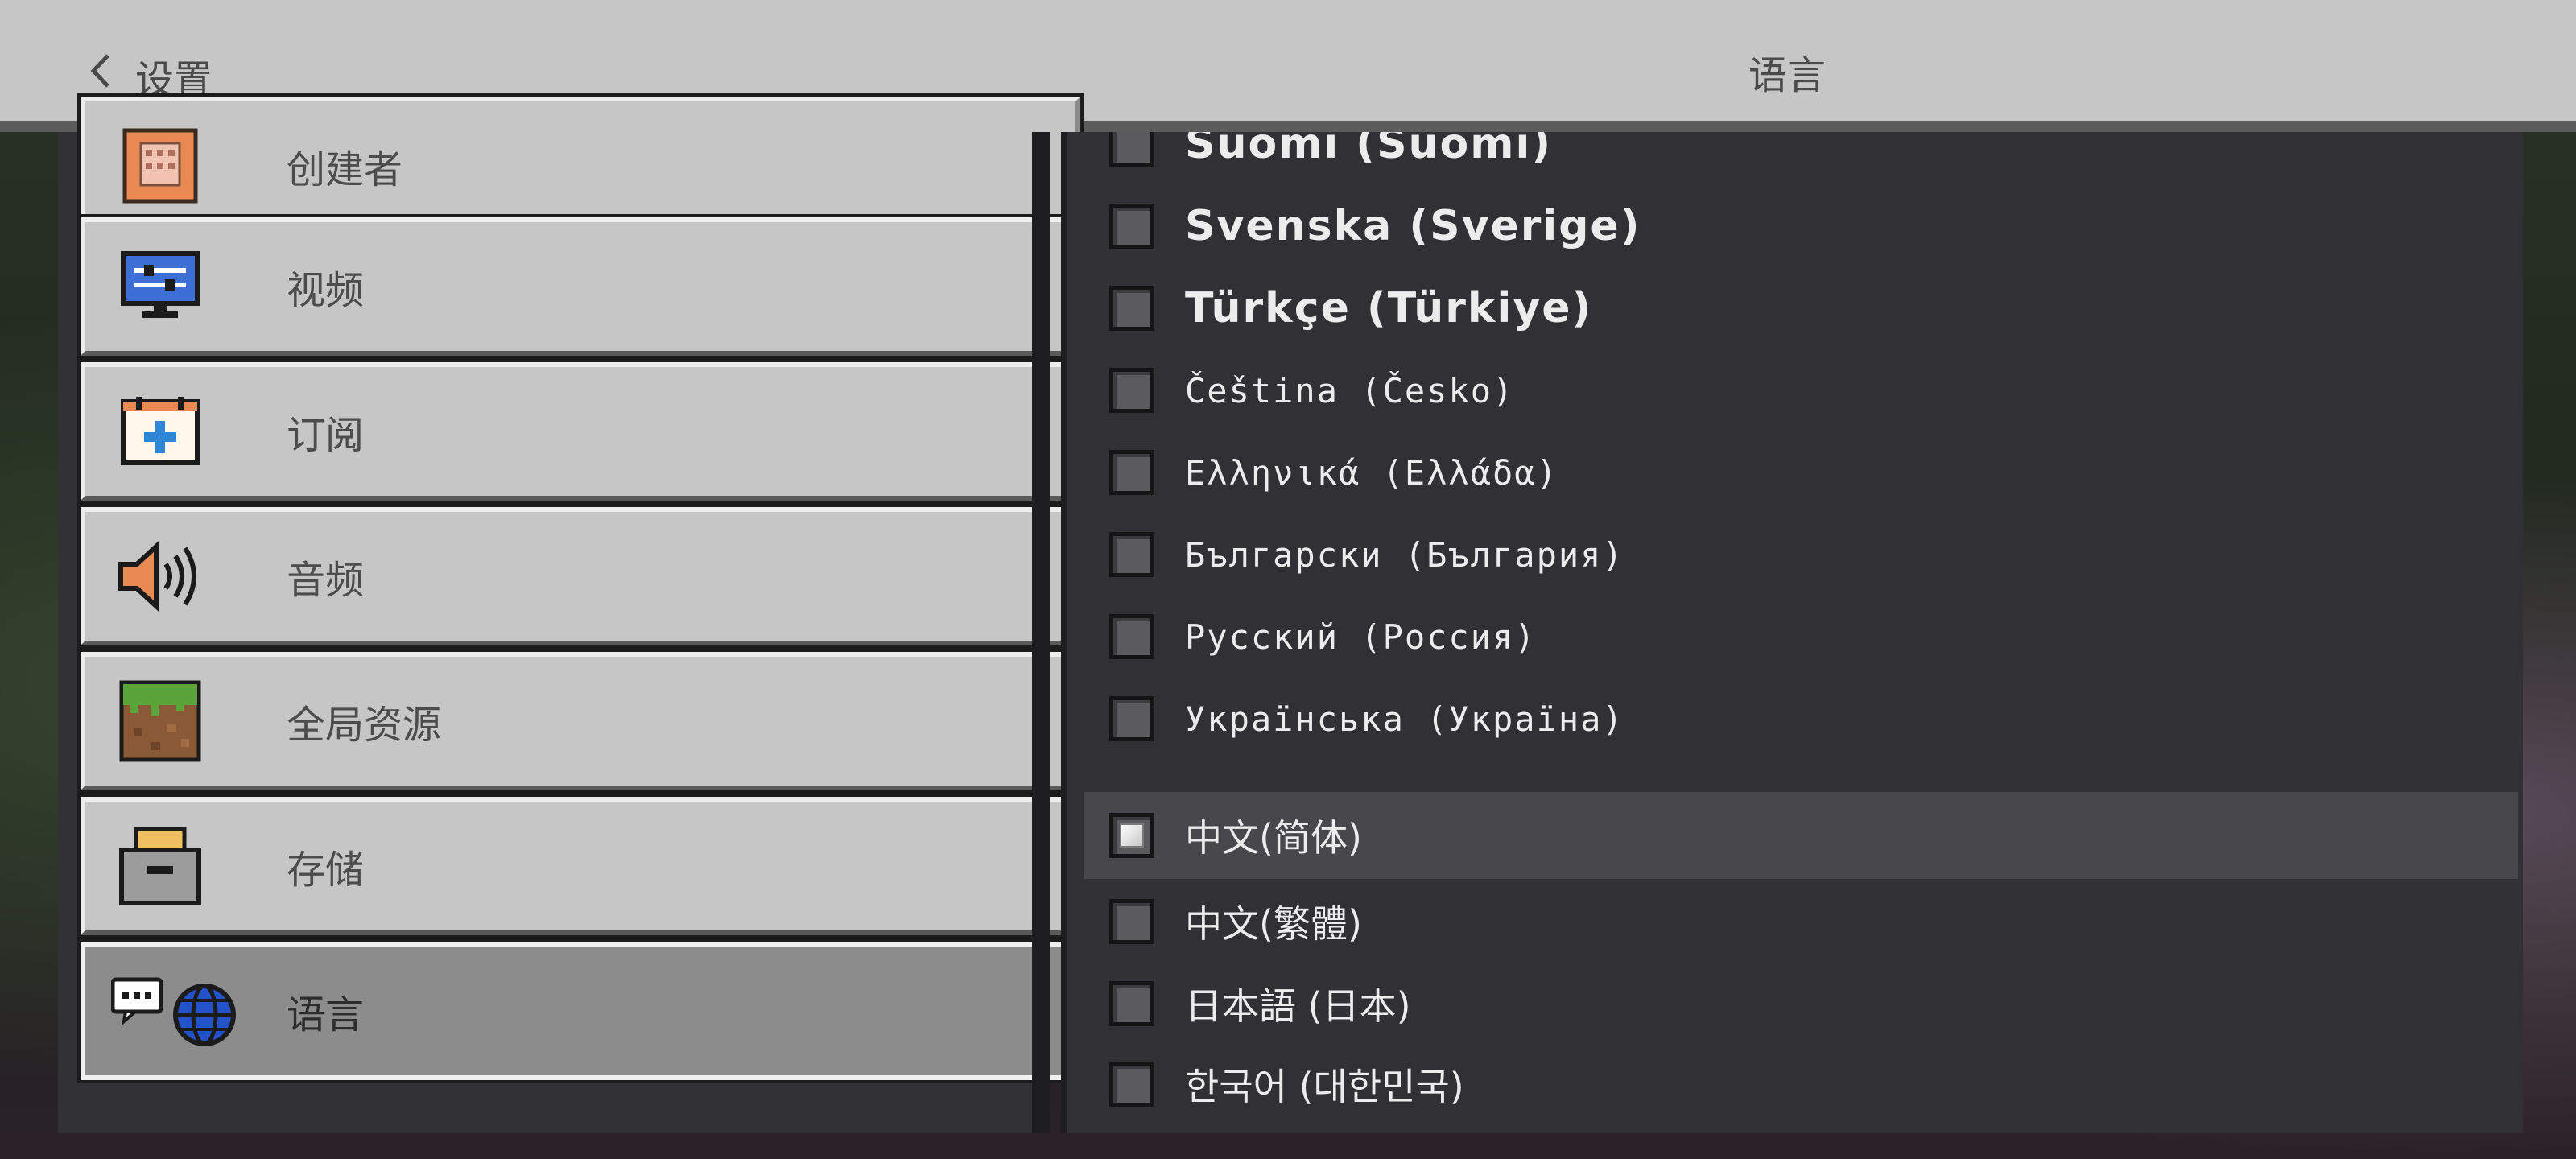 This screenshot has width=2576, height=1159. What do you see at coordinates (160, 431) in the screenshot?
I see `subscription-calendar-icon` at bounding box center [160, 431].